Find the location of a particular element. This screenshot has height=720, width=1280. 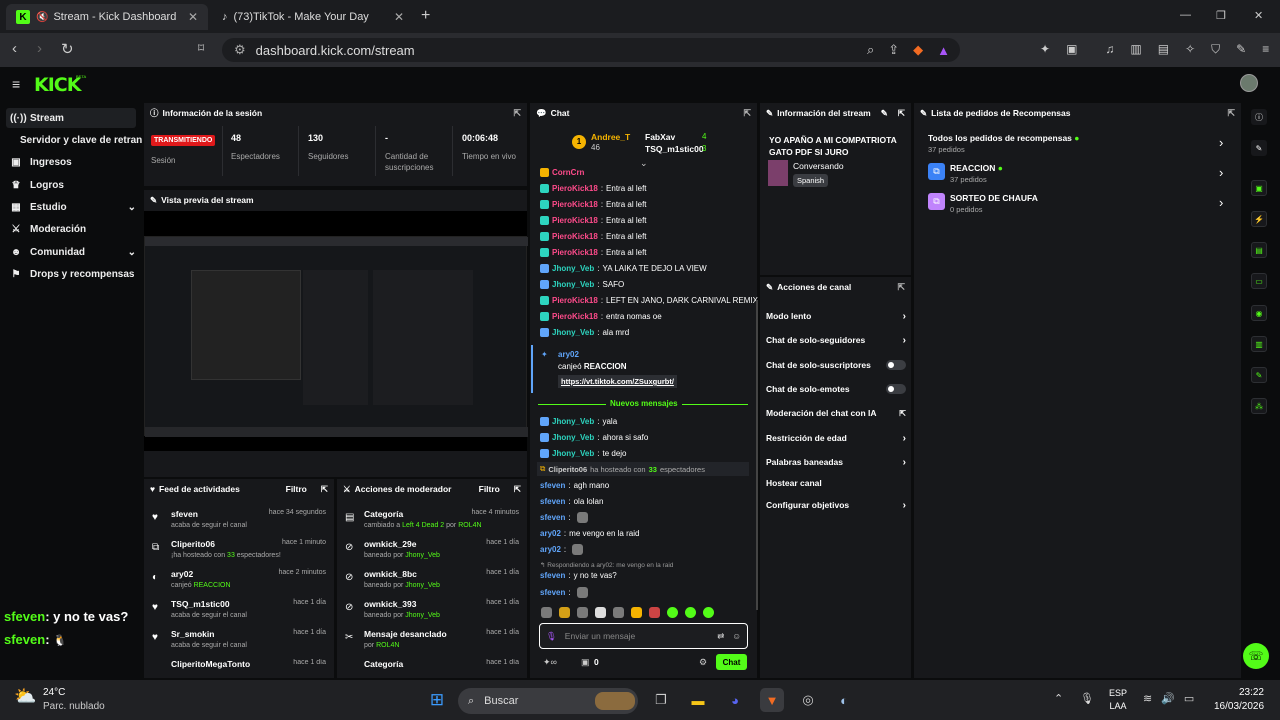

address-bar: ⚙ dashboard.kick.com/stream ⌕ ⇪ ◆ ▲ is located at coordinates (591, 50).